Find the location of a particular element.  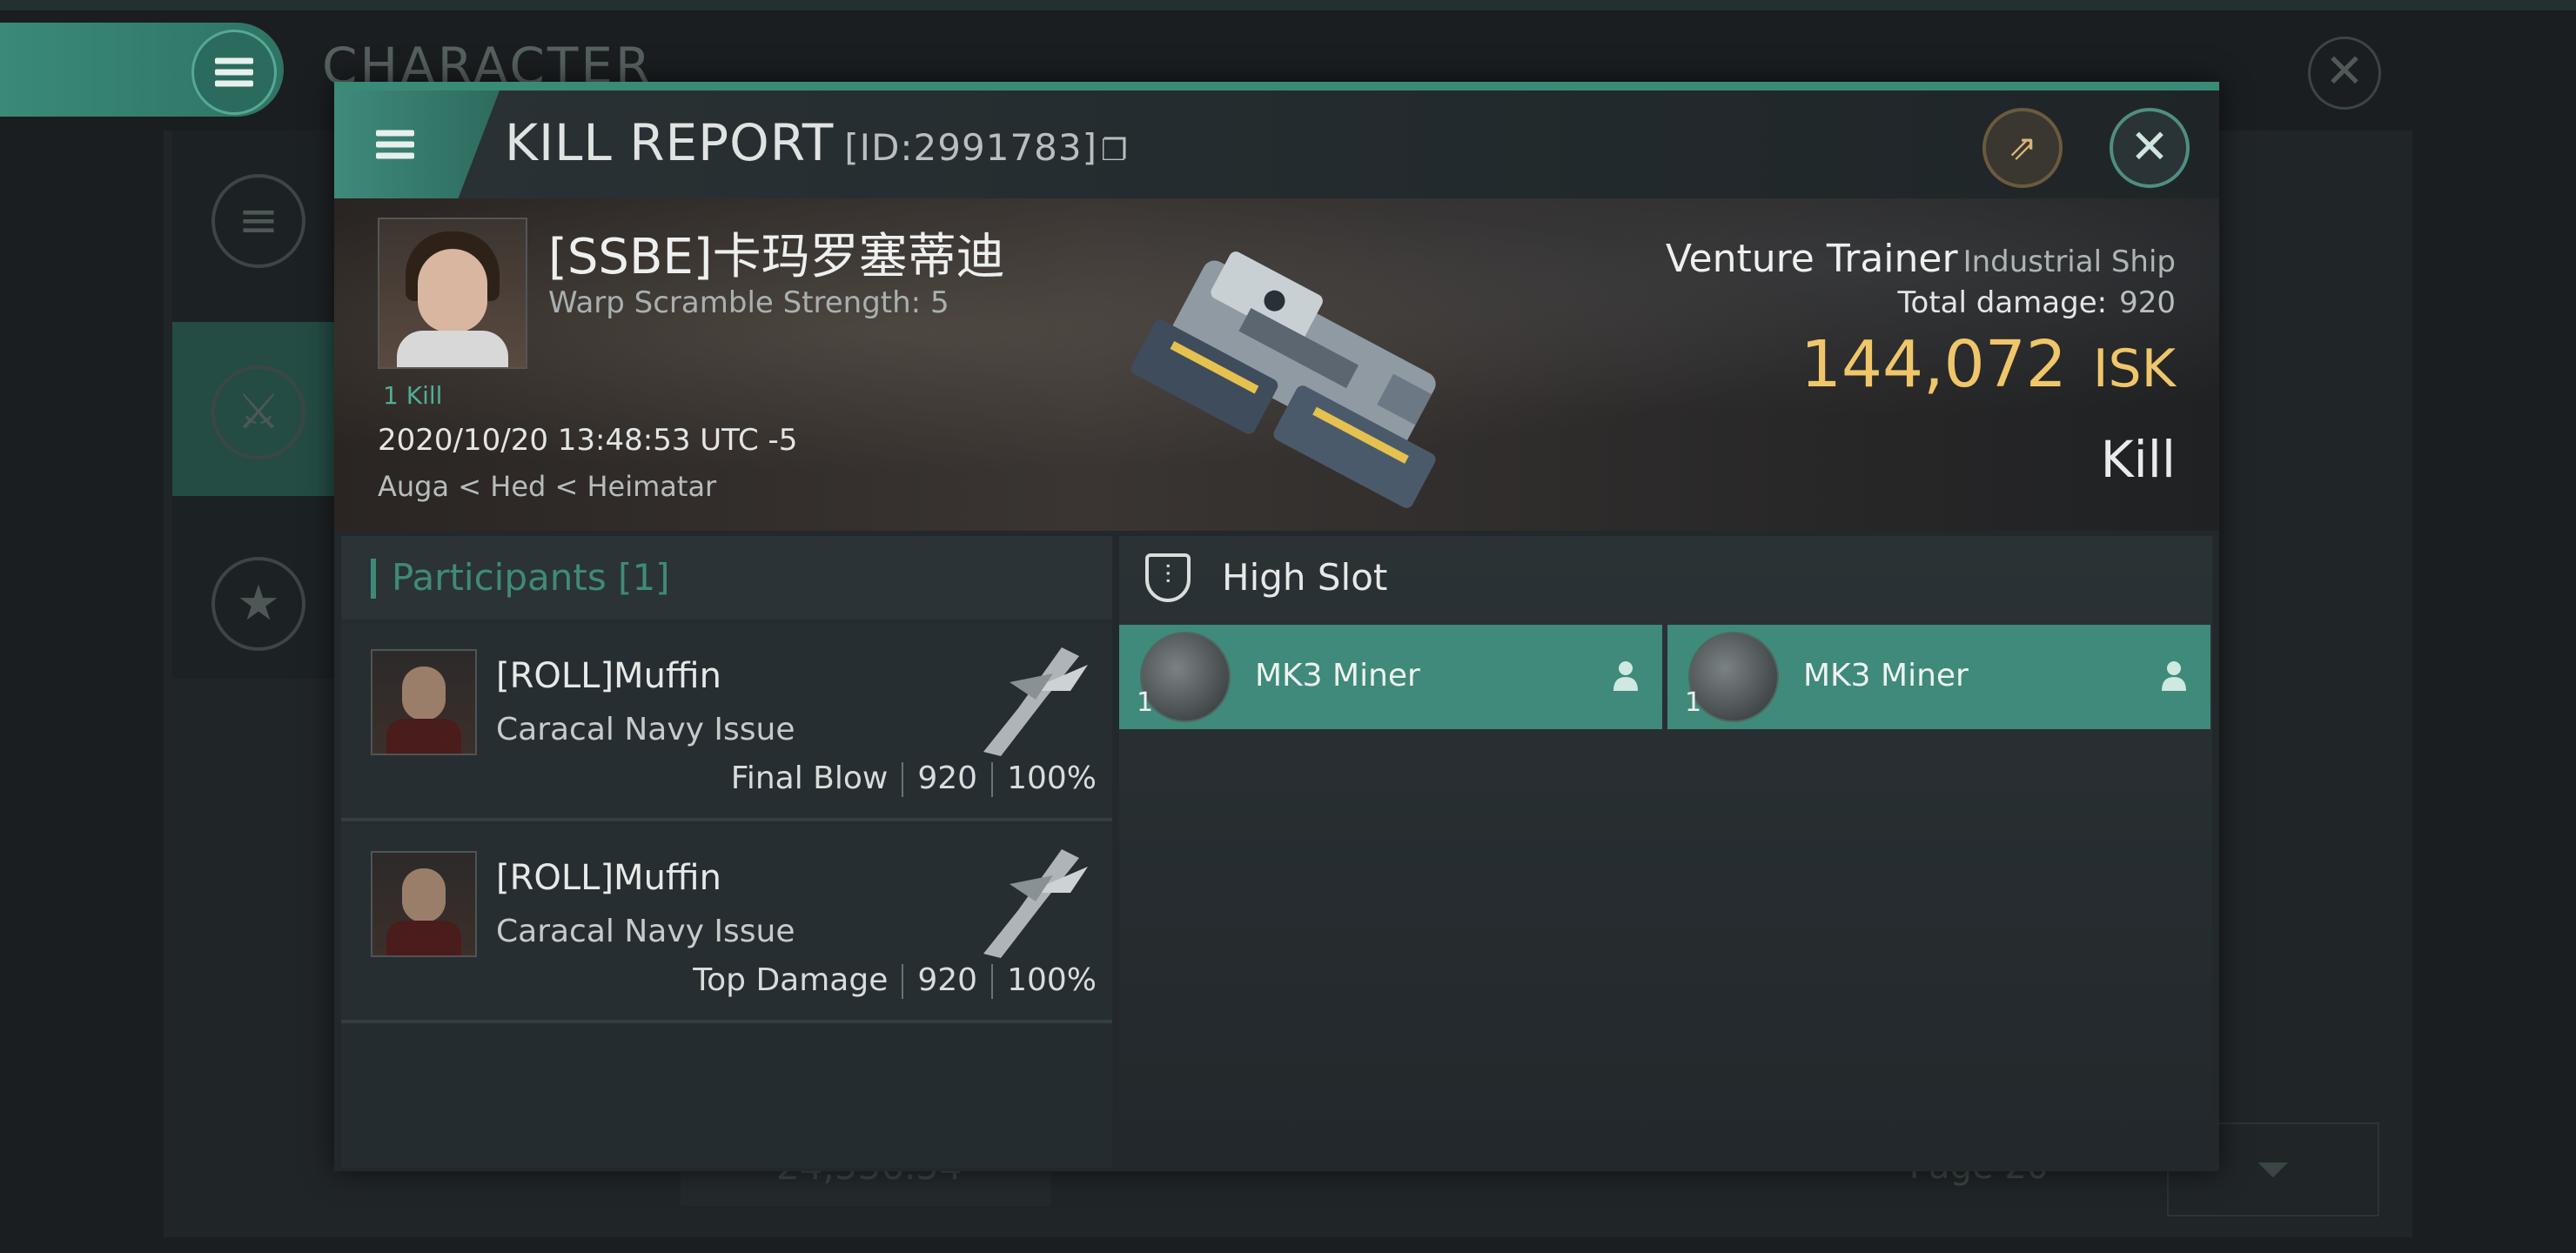

ship-name-text: Venture Trainer is located at coordinates (1812, 259).